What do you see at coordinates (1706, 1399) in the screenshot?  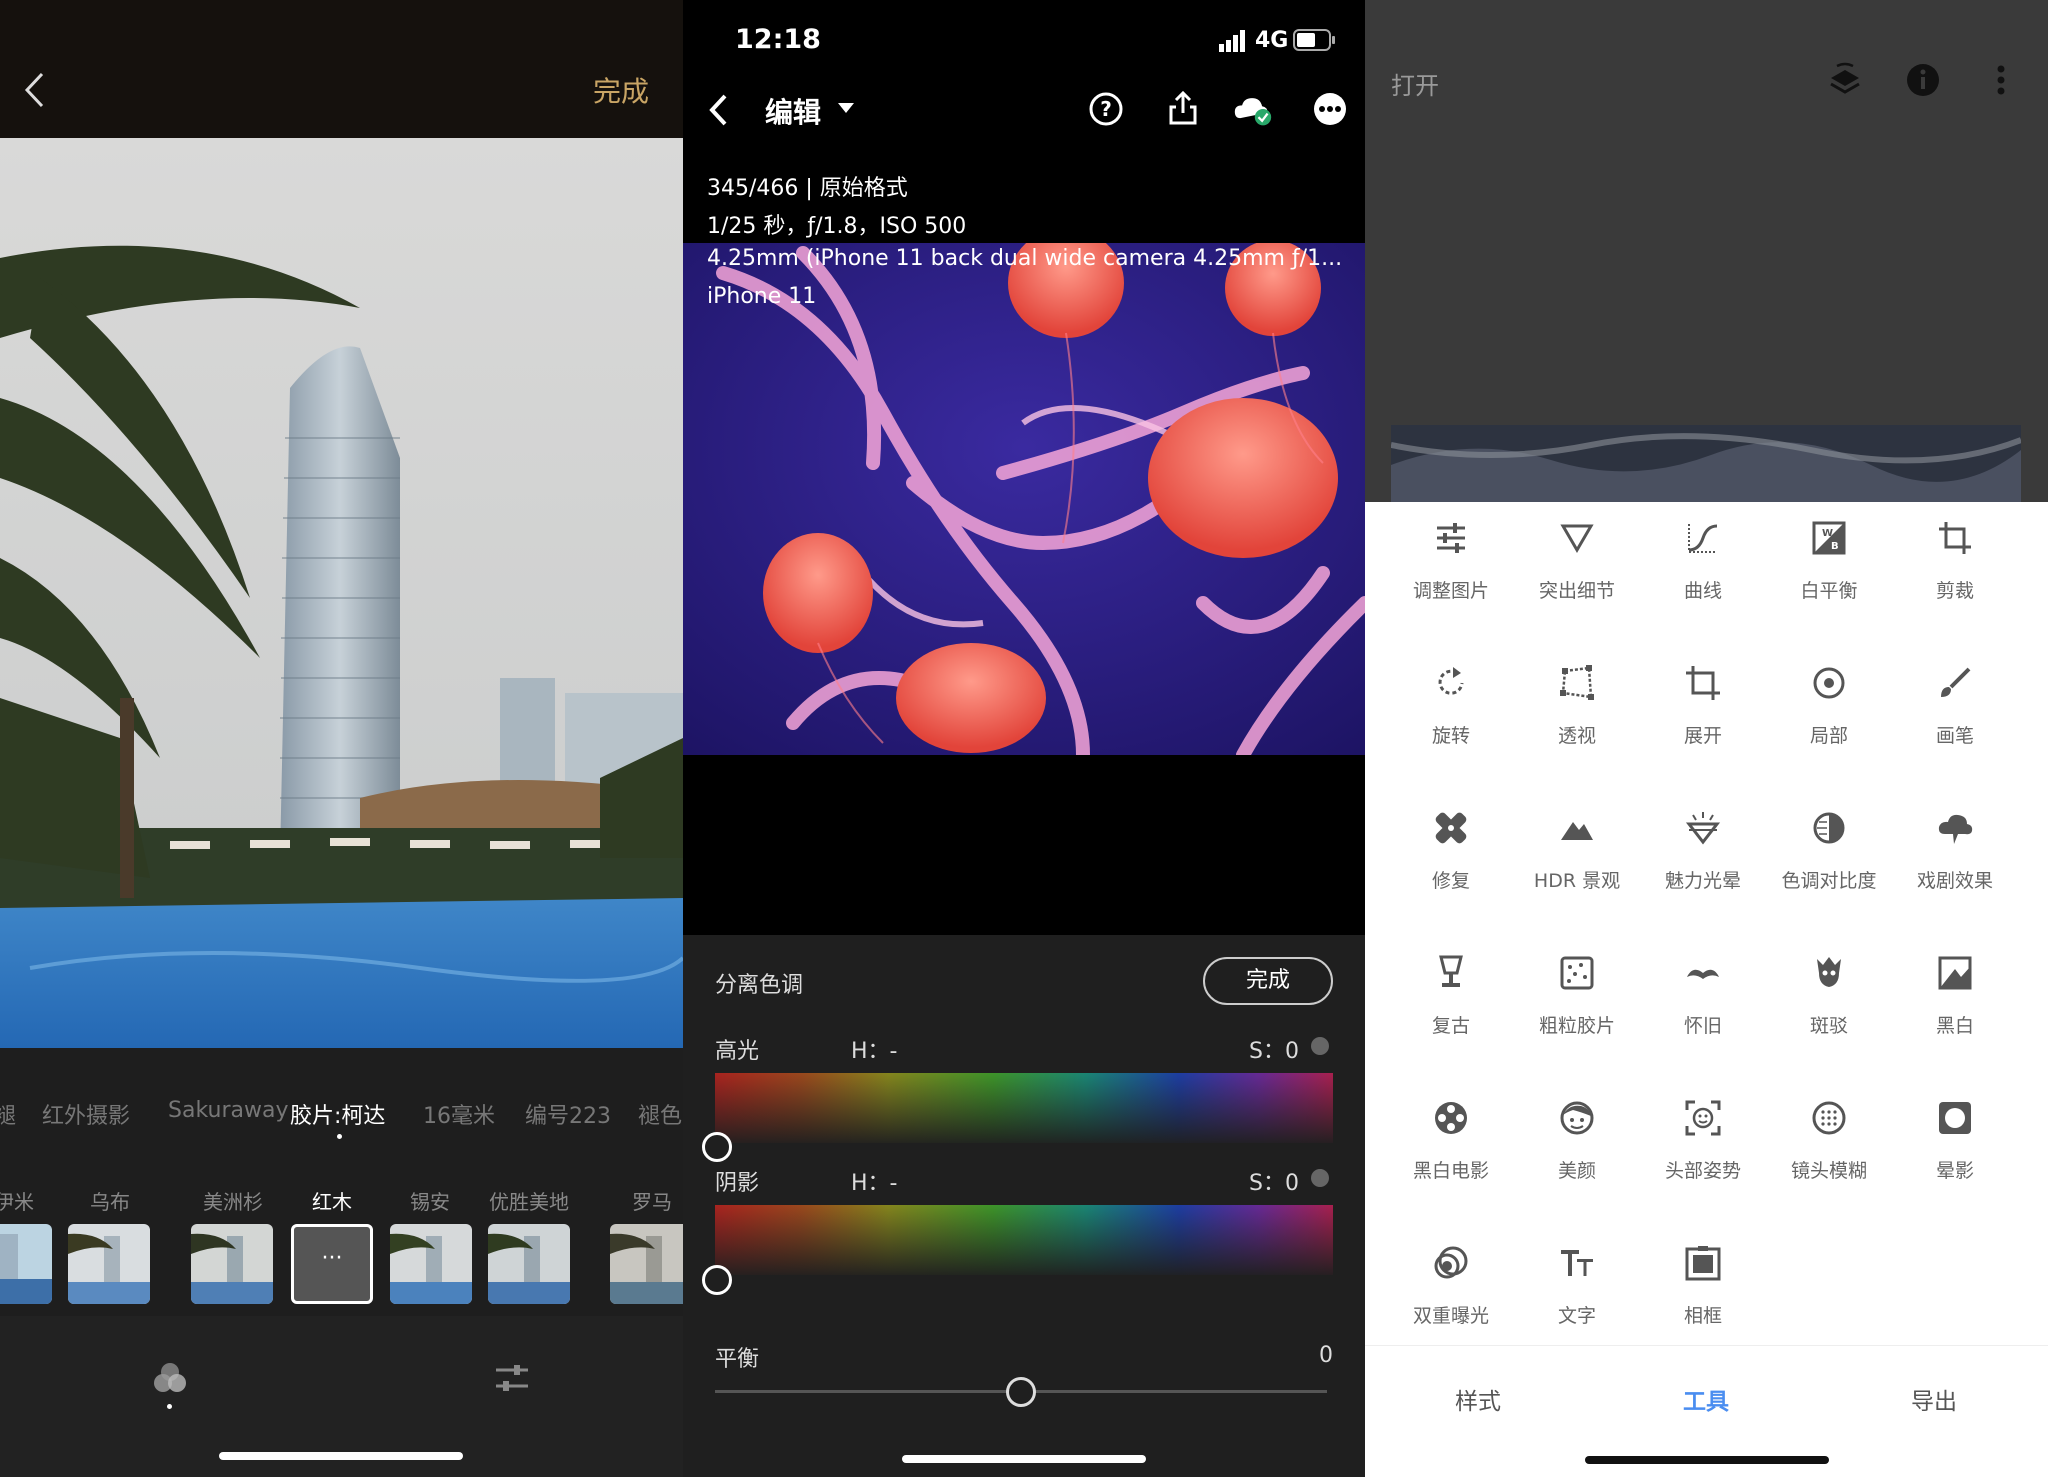 I see `tab-tools: 工具` at bounding box center [1706, 1399].